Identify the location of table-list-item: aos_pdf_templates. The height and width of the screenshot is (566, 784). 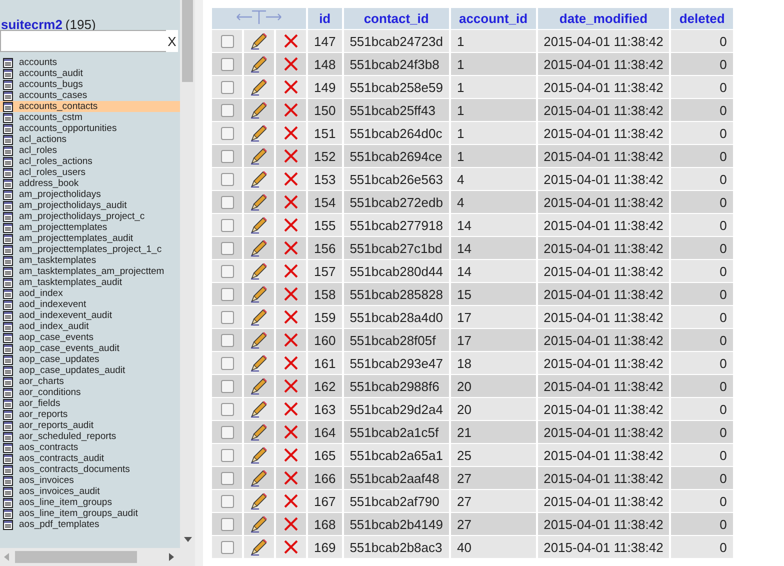
(90, 524).